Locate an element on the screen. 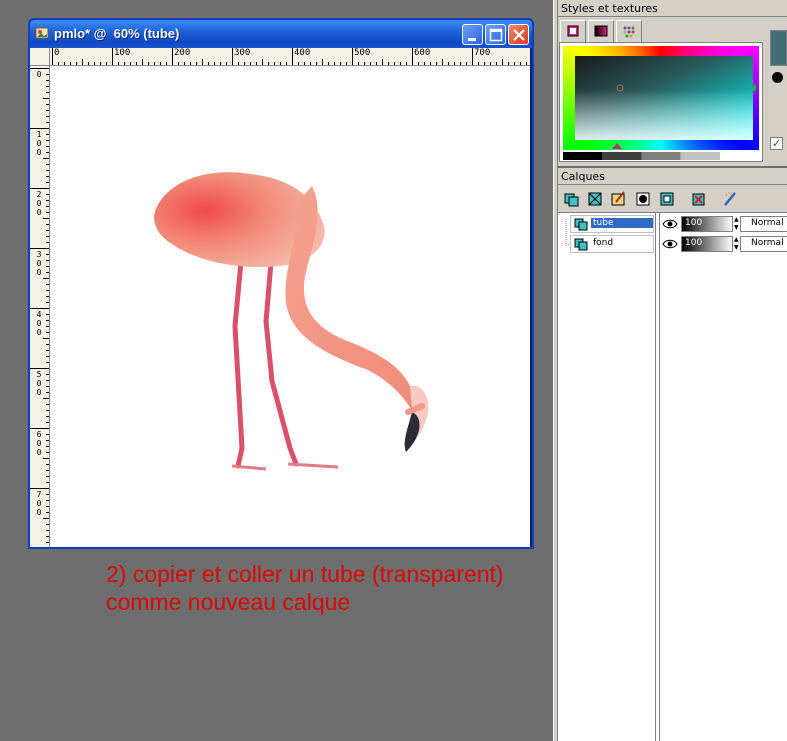 This screenshot has width=787, height=741. ruler-label: 400 is located at coordinates (39, 323).